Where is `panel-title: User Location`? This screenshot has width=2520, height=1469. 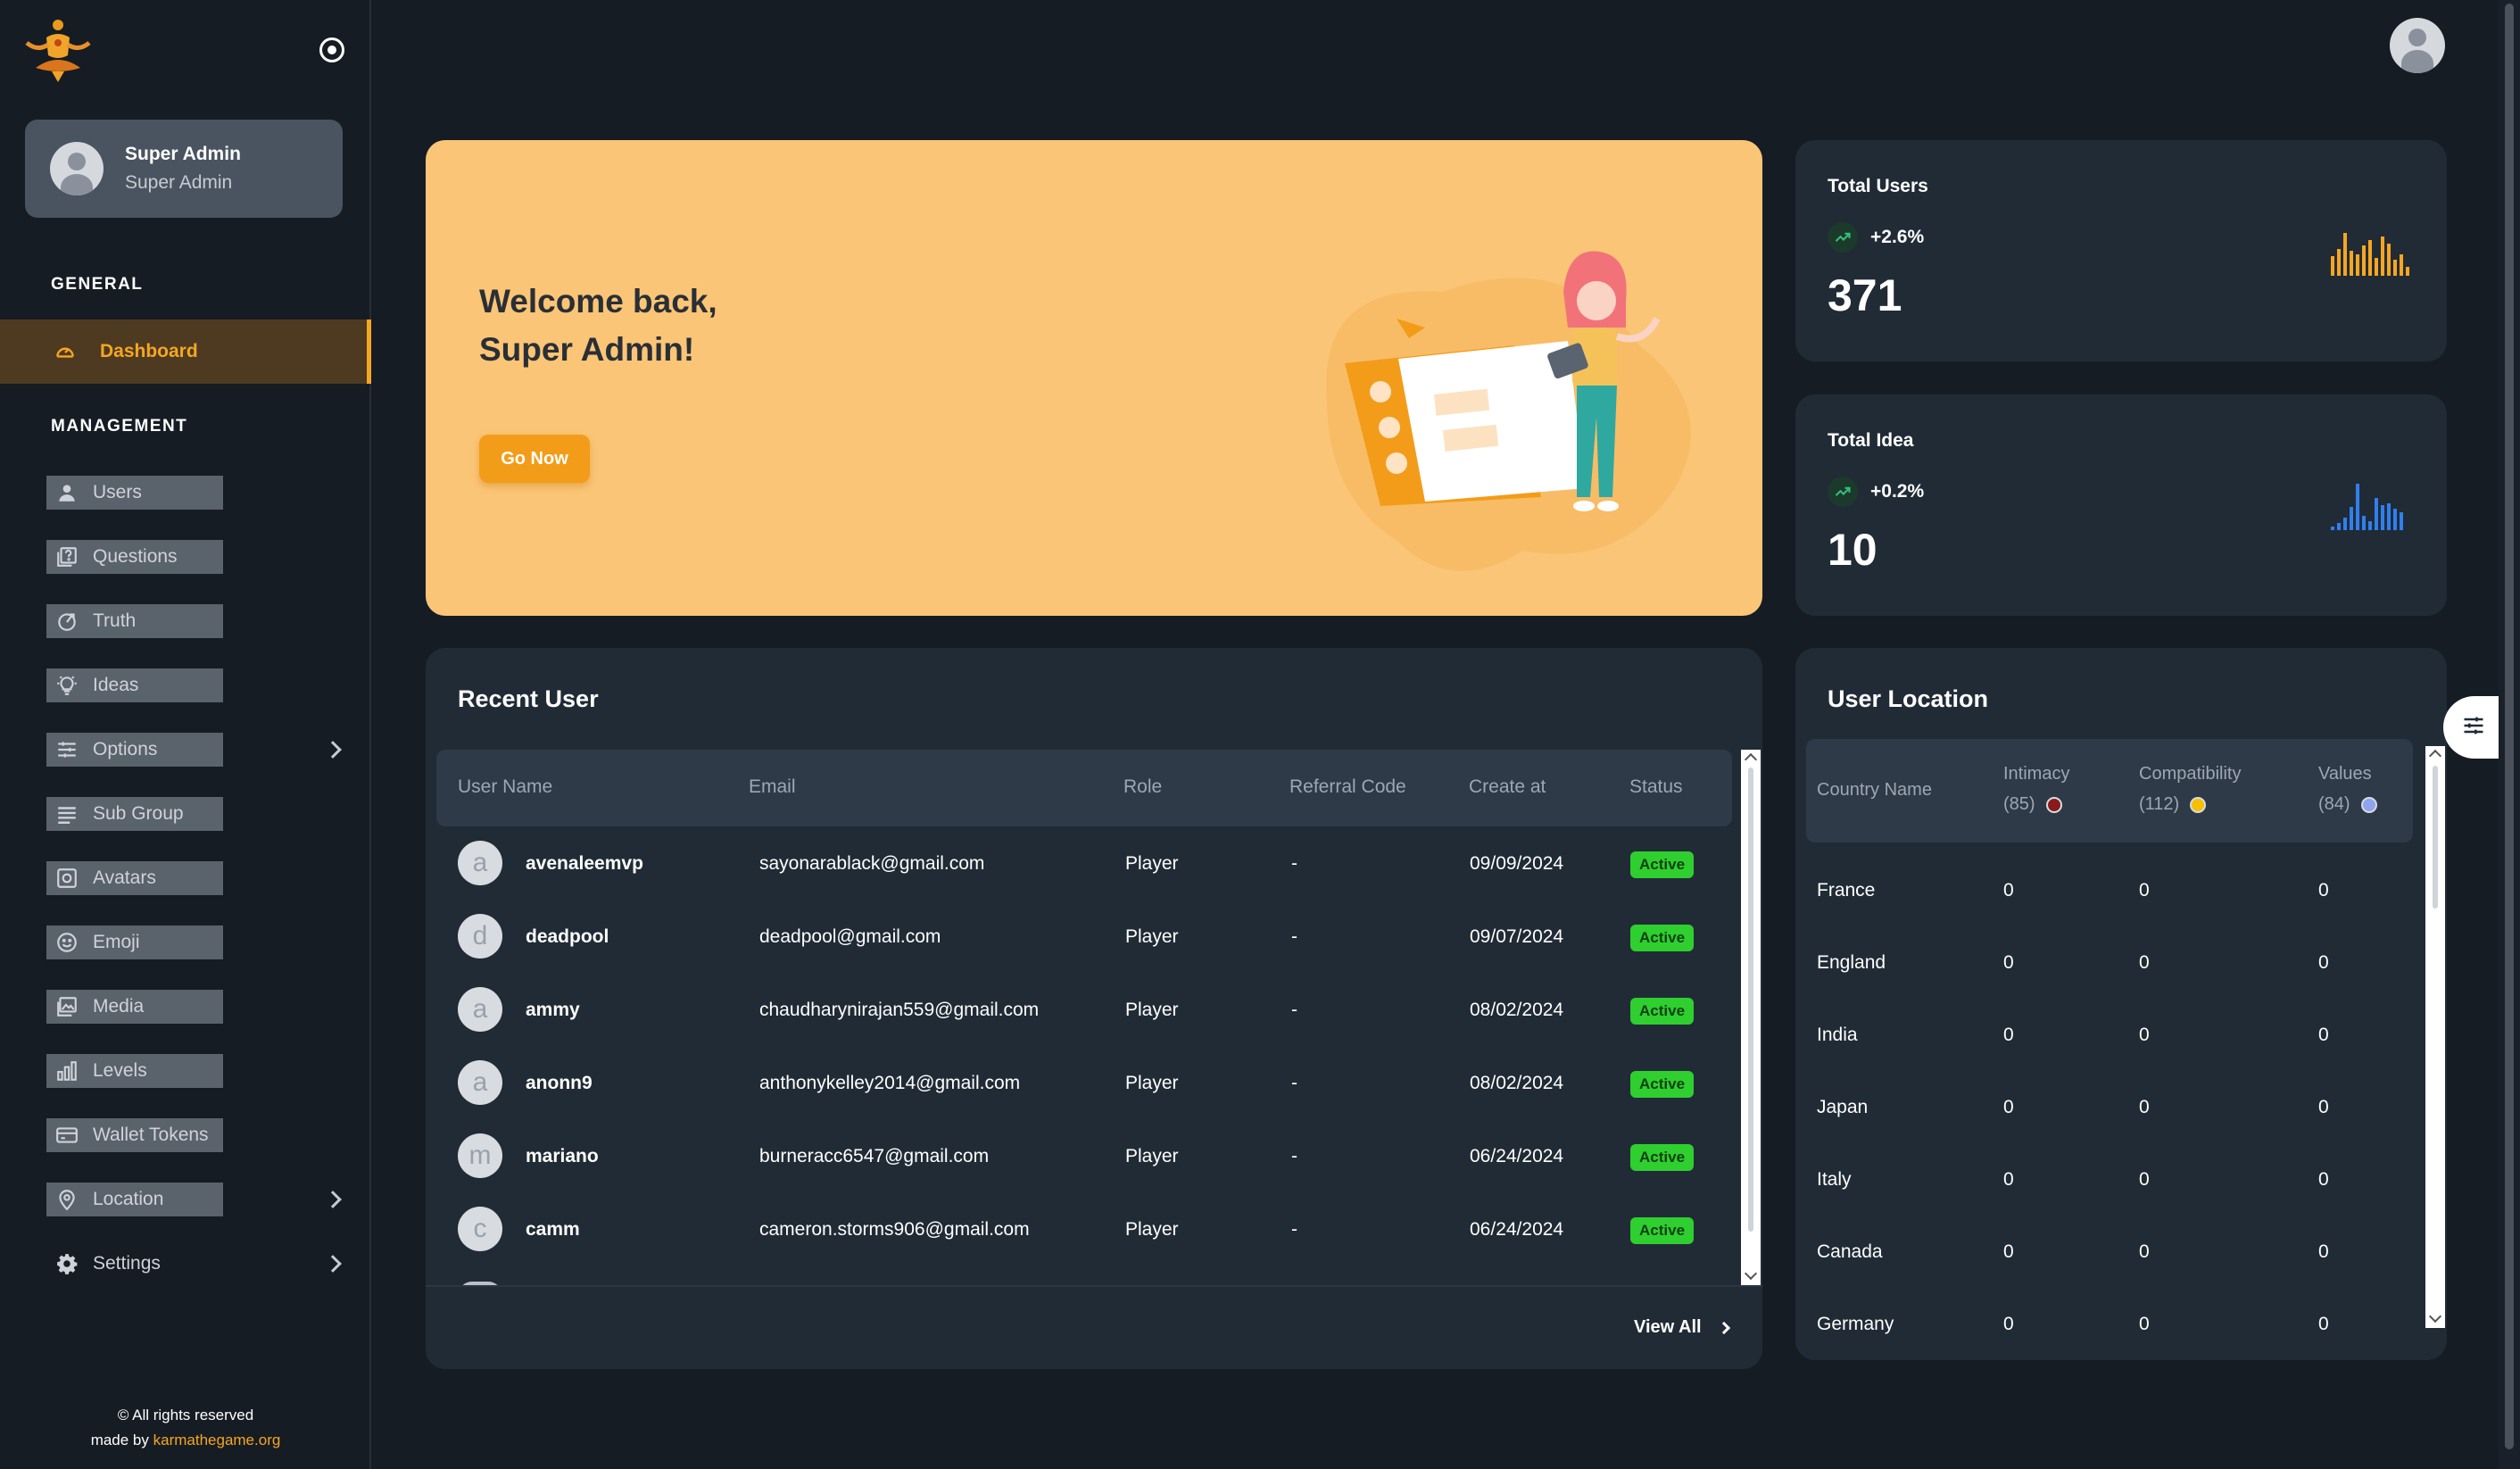 panel-title: User Location is located at coordinates (1908, 698).